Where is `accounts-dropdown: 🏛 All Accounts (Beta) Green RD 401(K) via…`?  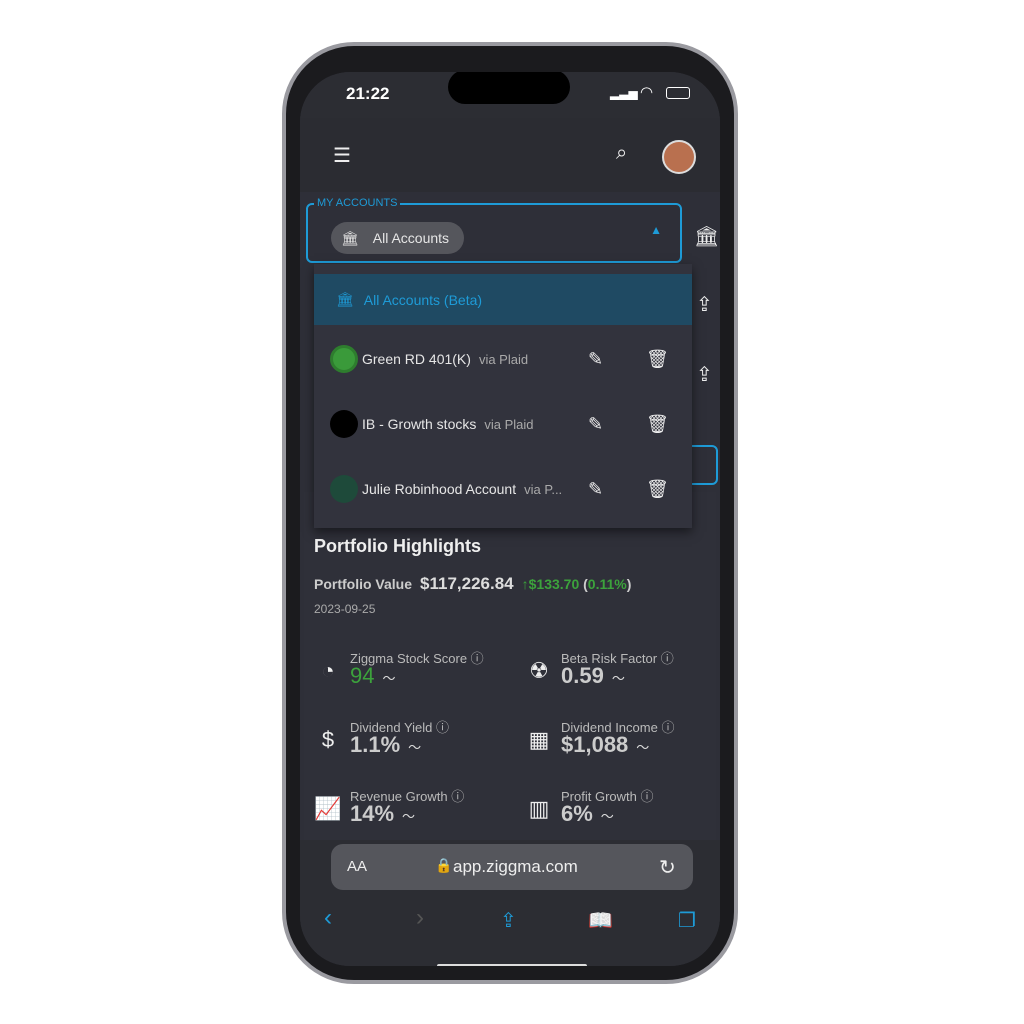 accounts-dropdown: 🏛 All Accounts (Beta) Green RD 401(K) via… is located at coordinates (503, 396).